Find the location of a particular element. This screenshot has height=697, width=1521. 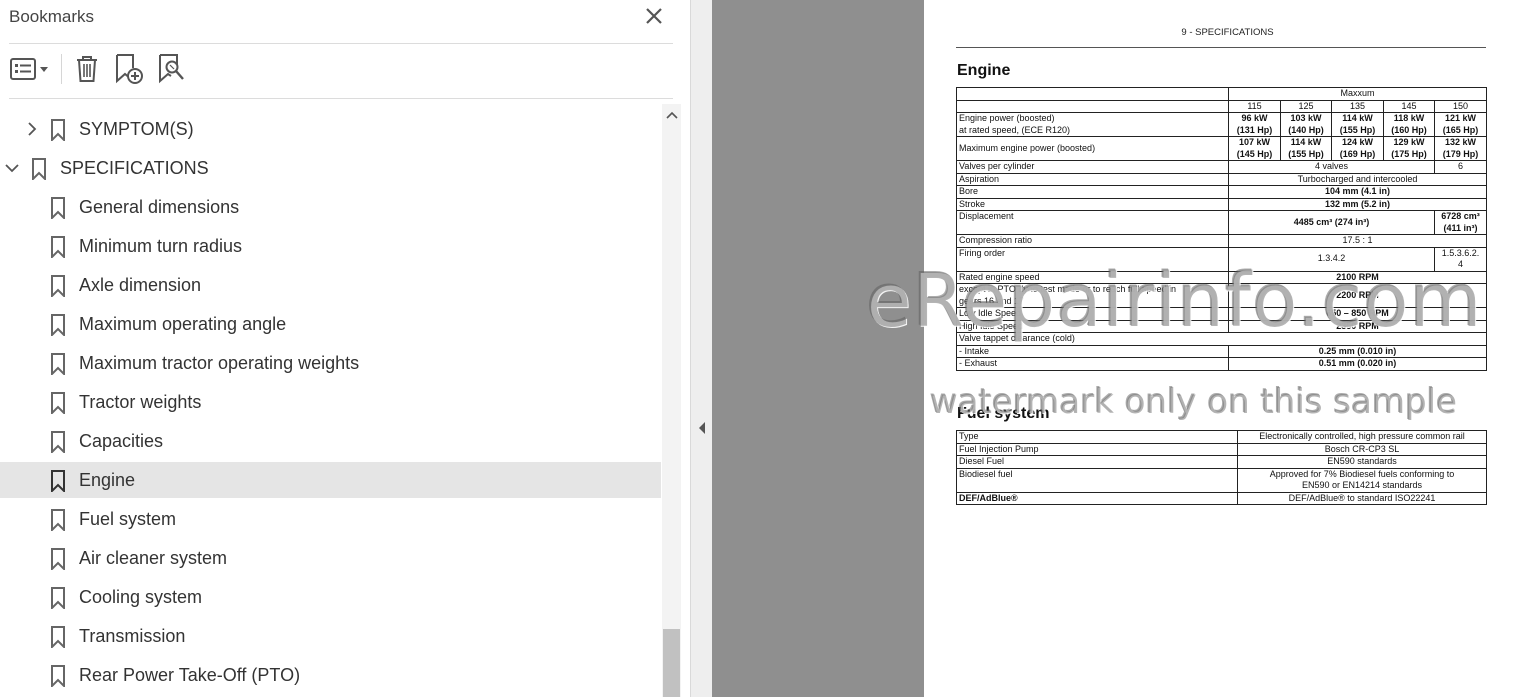

spec-label: Stroke is located at coordinates (1092, 204).